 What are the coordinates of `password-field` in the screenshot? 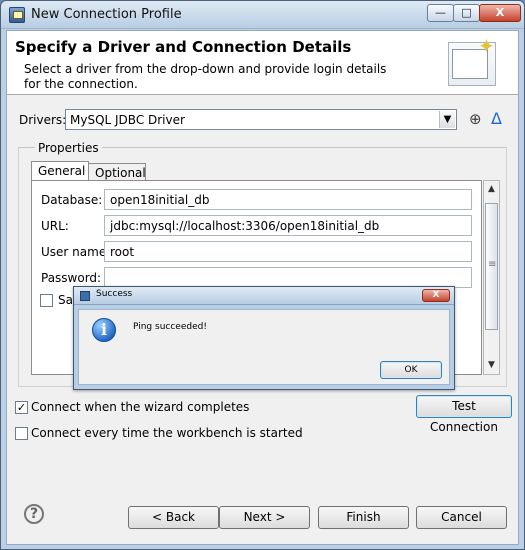 It's located at (288, 277).